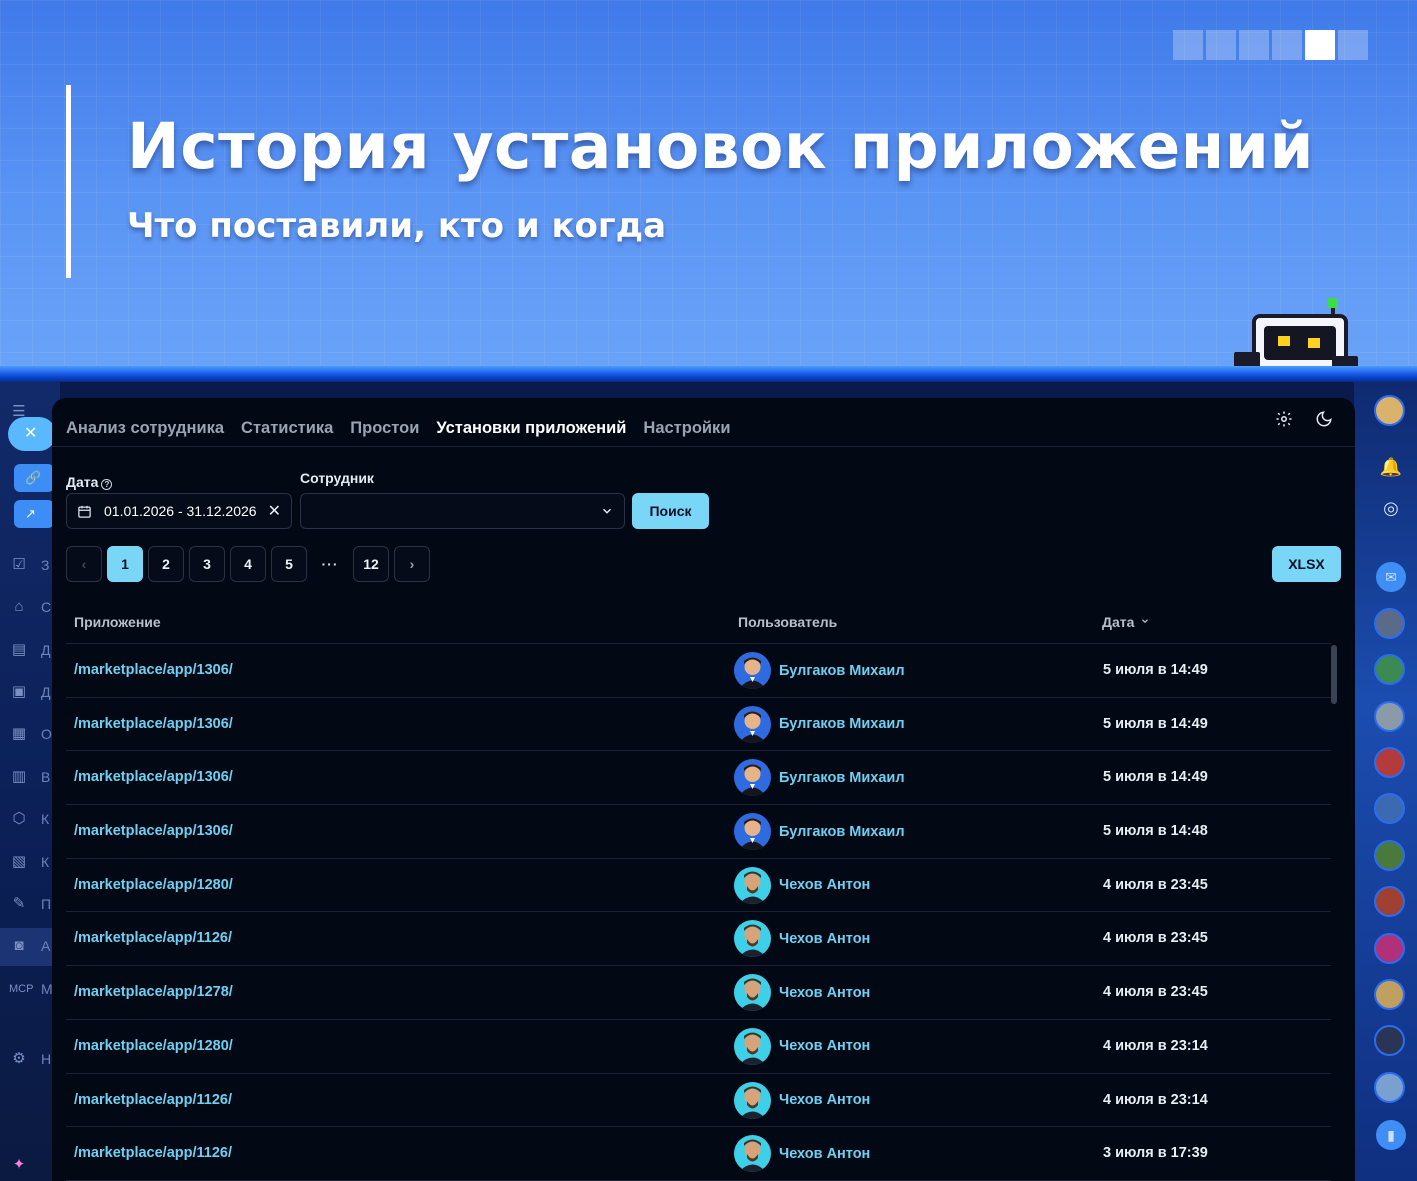 The width and height of the screenshot is (1417, 1181). Describe the element at coordinates (1389, 410) in the screenshot. I see `current-user-avatar` at that location.